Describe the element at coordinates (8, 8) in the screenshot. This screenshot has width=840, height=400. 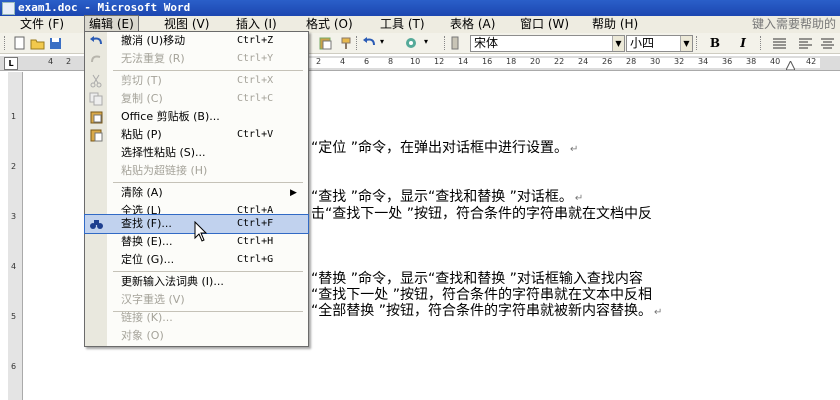
I see `word-app-icon` at that location.